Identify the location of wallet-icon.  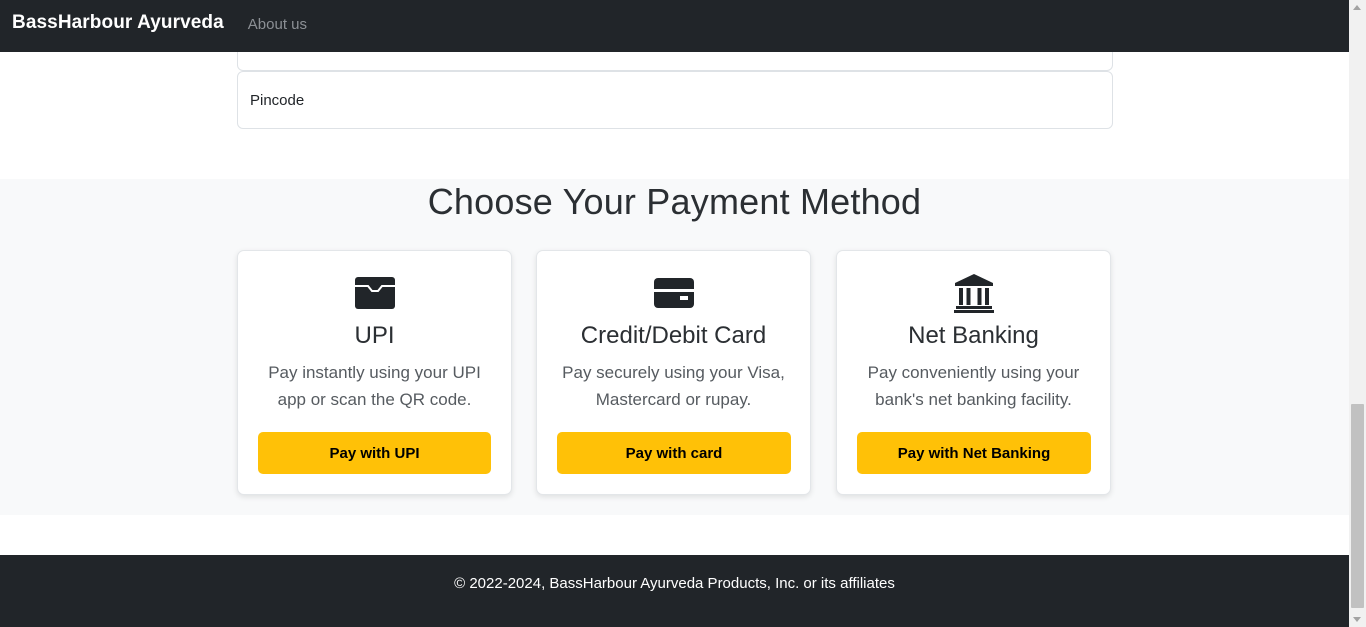
(374, 293).